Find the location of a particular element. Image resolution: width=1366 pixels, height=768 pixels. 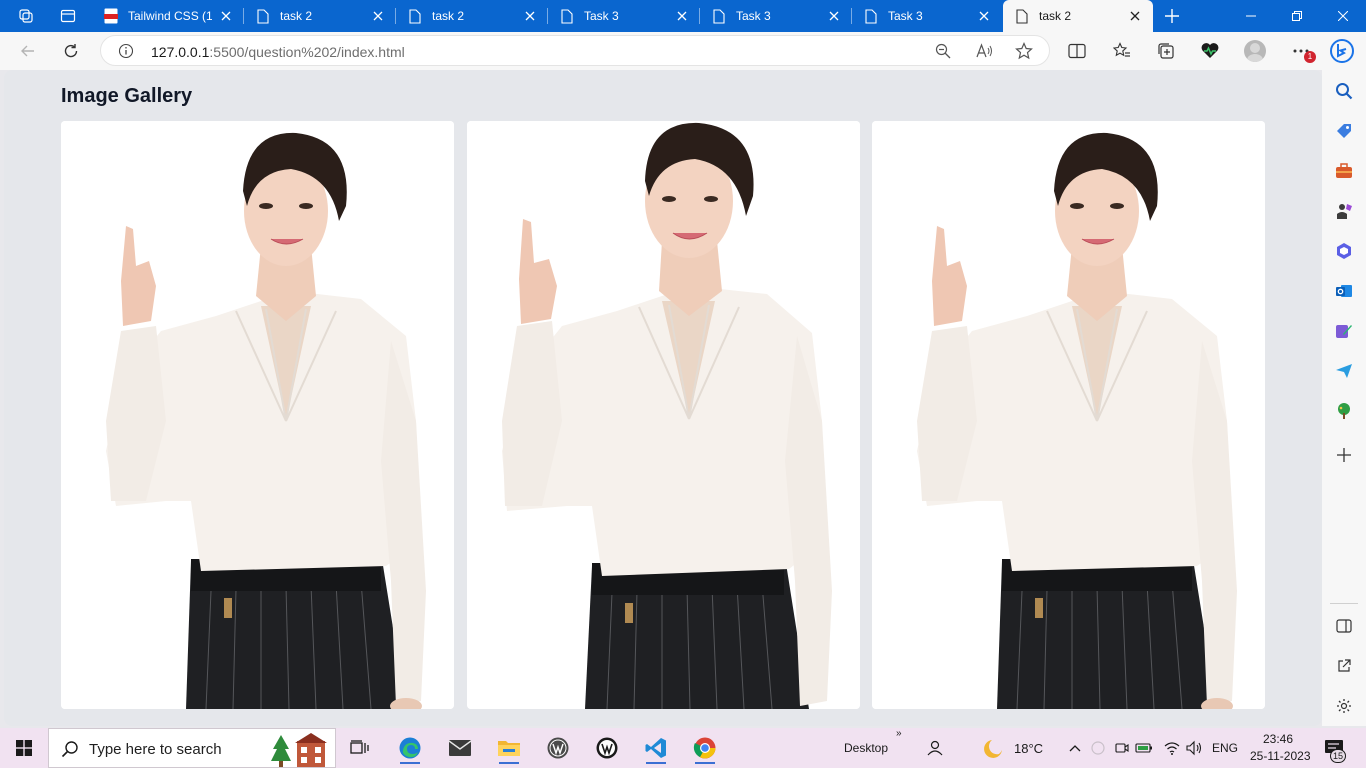

toolbar-chevron: » is located at coordinates (899, 733).